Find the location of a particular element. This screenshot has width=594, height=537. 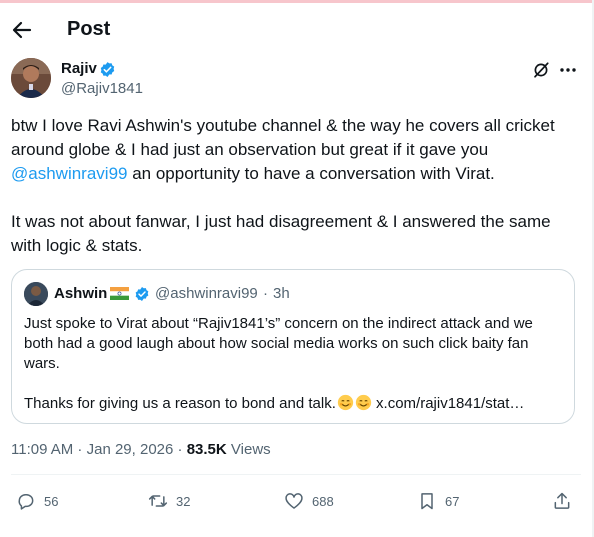

header: Post is located at coordinates (297, 30).